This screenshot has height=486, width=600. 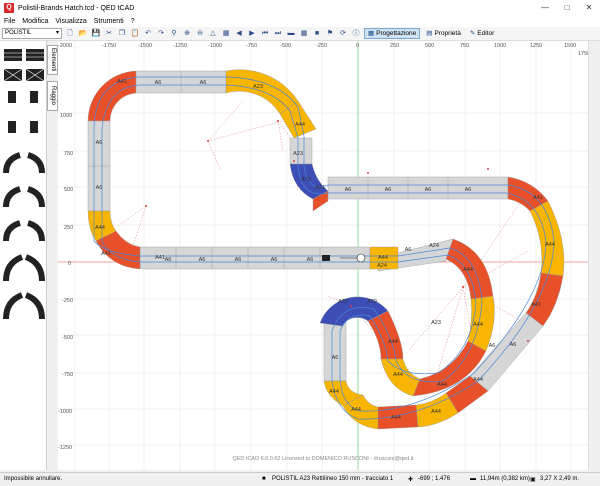 I want to click on pieces-palette, so click(x=23, y=255).